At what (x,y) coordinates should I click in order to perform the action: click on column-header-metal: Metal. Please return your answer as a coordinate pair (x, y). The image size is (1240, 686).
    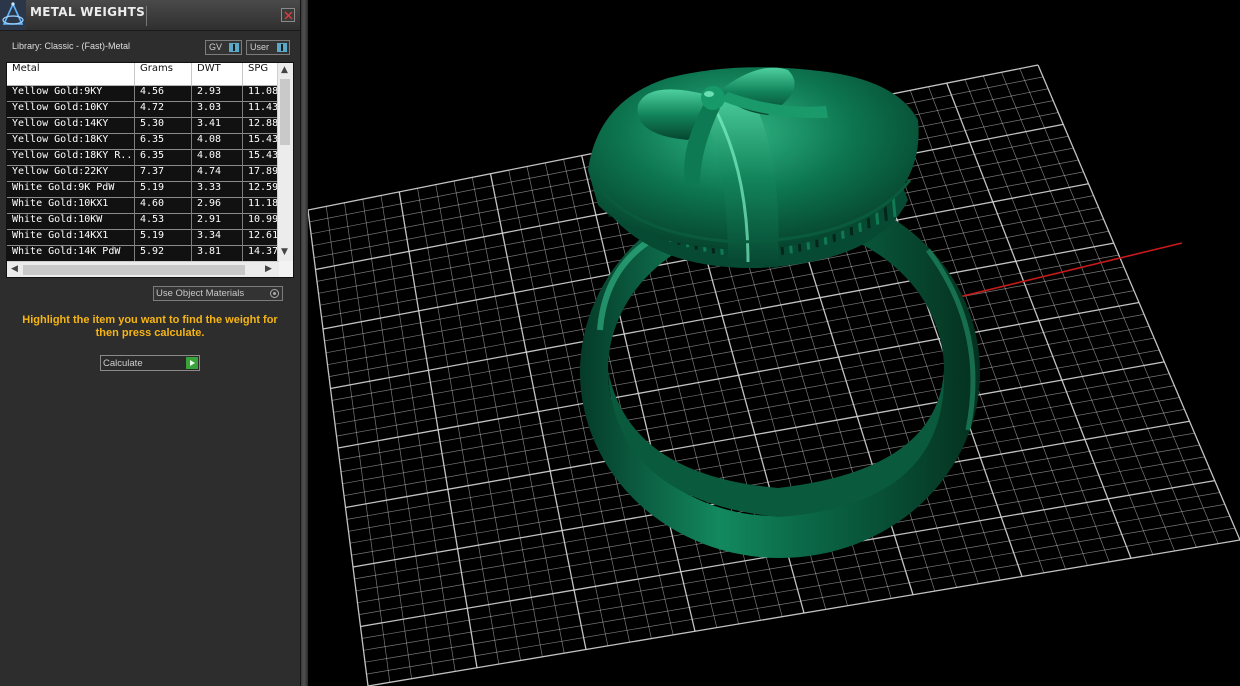
    Looking at the image, I should click on (71, 74).